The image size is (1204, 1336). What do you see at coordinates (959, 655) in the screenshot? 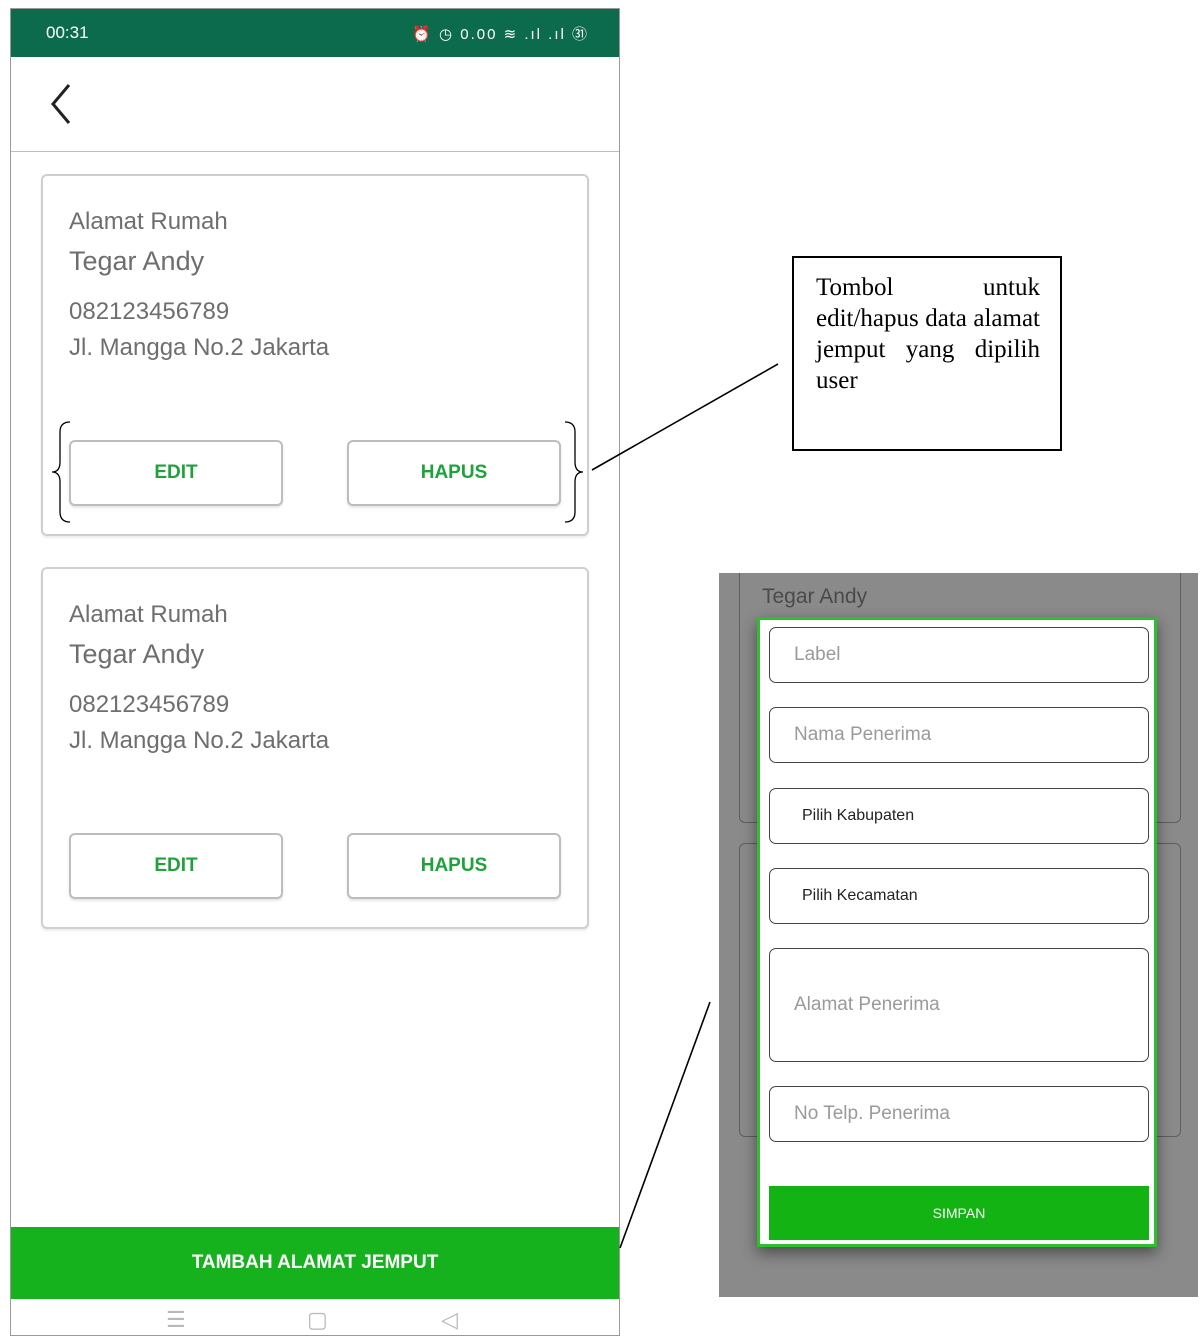
I see `label-input: Label` at bounding box center [959, 655].